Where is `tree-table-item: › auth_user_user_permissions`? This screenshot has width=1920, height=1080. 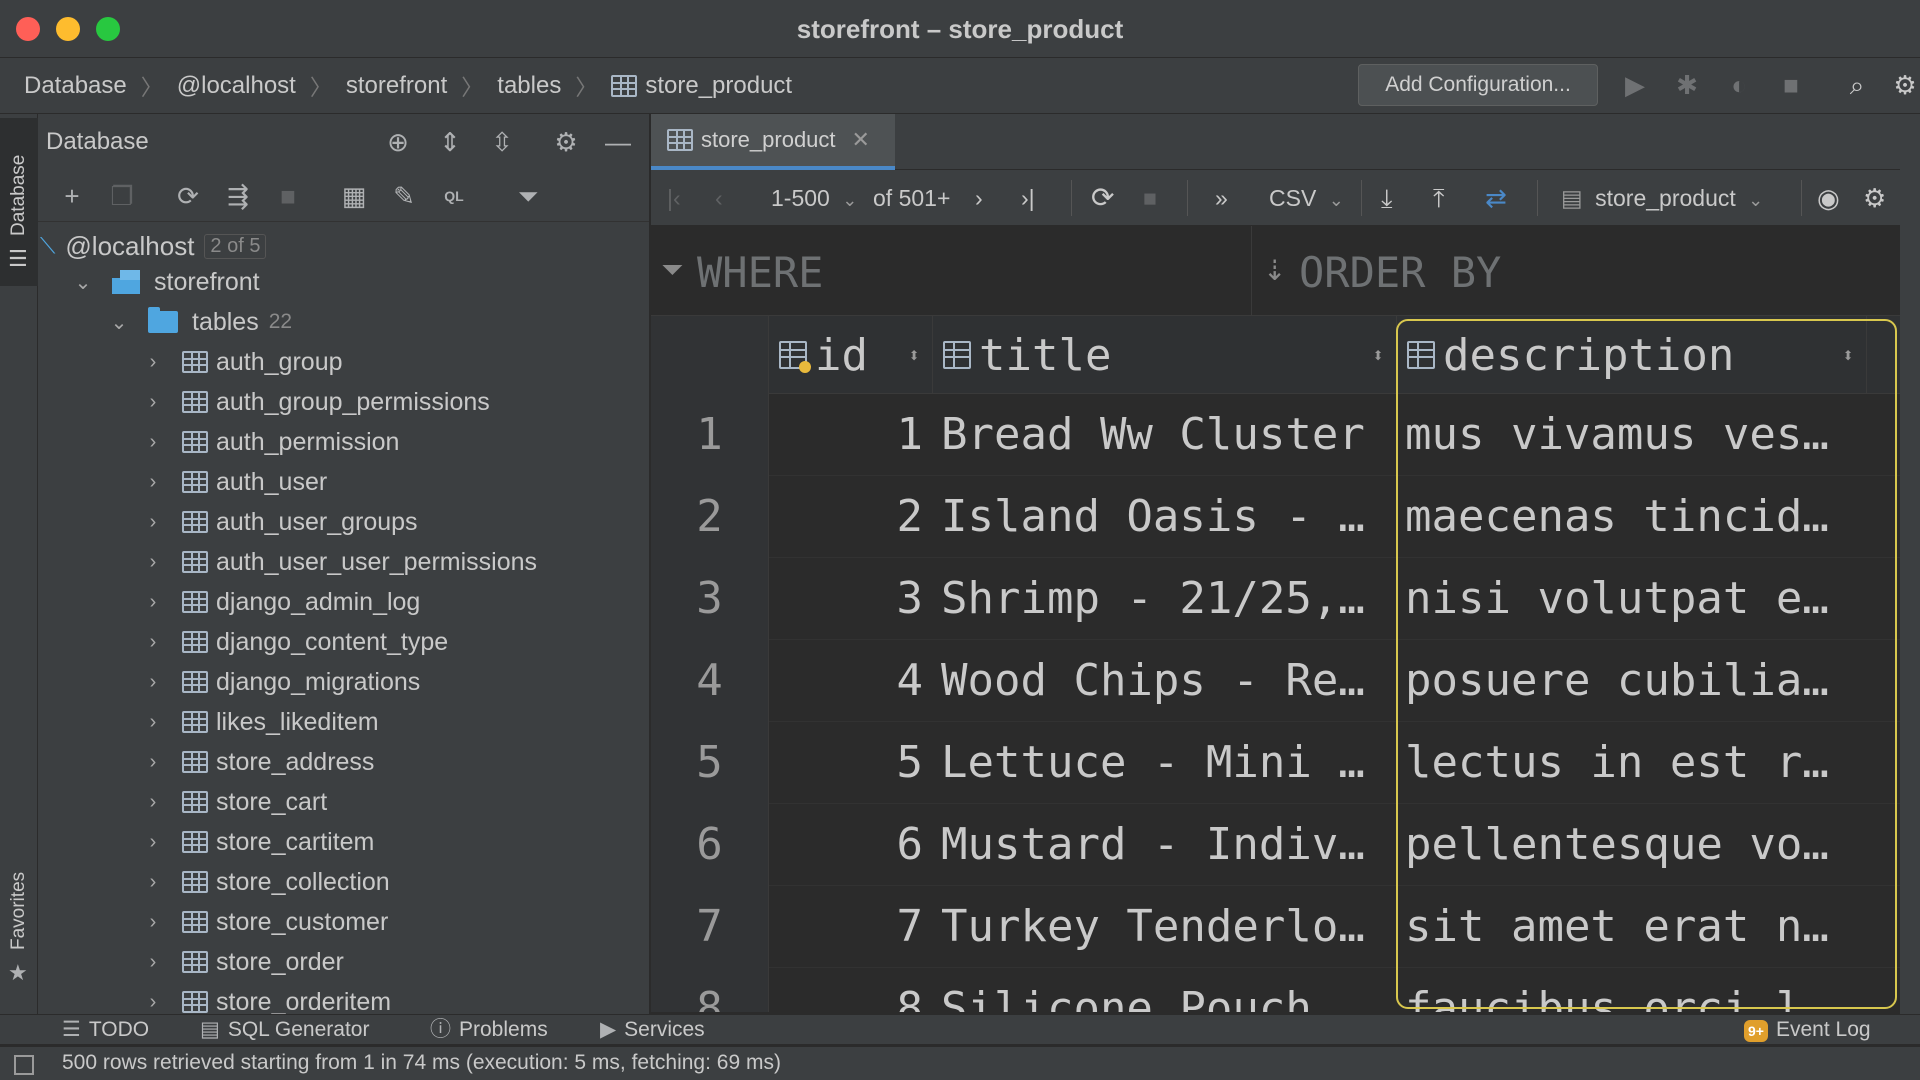
tree-table-item: › auth_user_user_permissions is located at coordinates (339, 562).